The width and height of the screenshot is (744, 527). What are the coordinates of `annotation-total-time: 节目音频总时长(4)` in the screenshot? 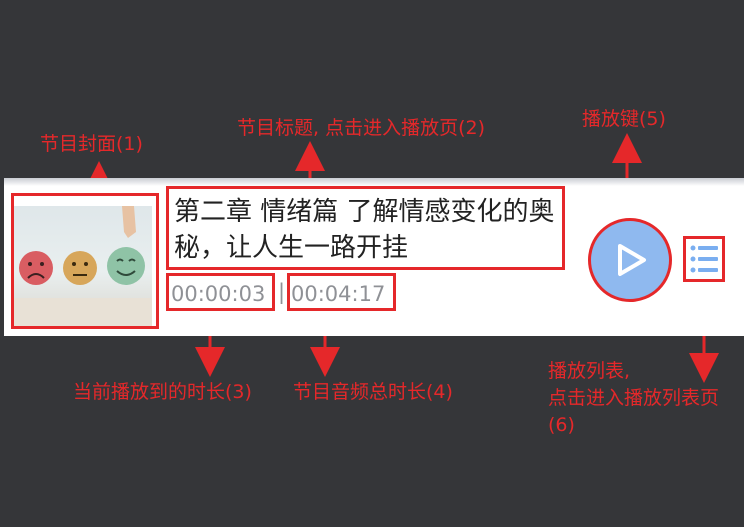 It's located at (373, 392).